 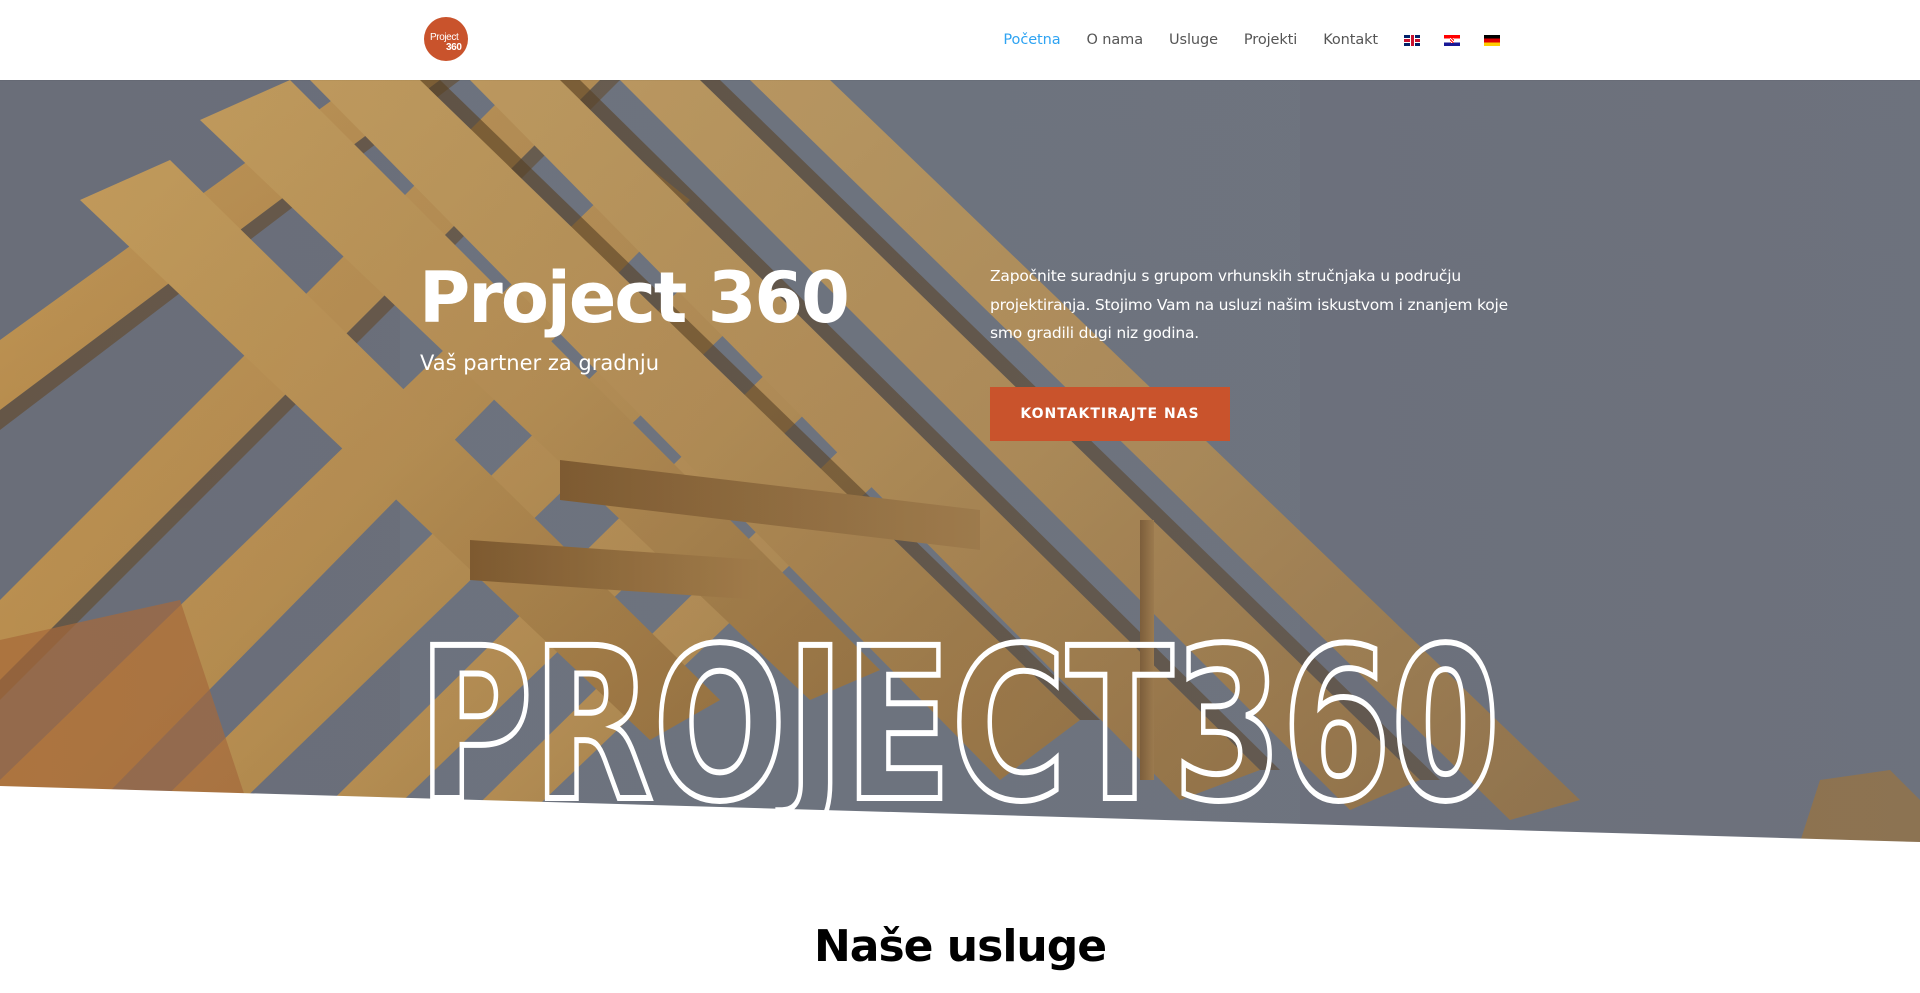 I want to click on flag-en-icon, so click(x=1412, y=40).